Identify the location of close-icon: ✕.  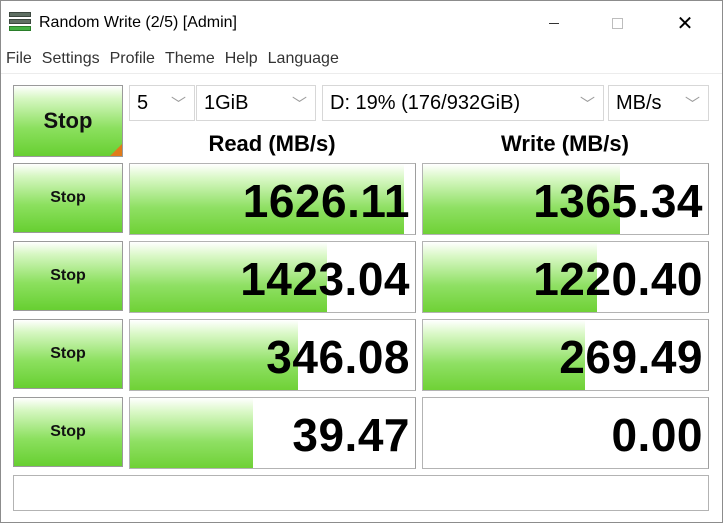
(685, 23).